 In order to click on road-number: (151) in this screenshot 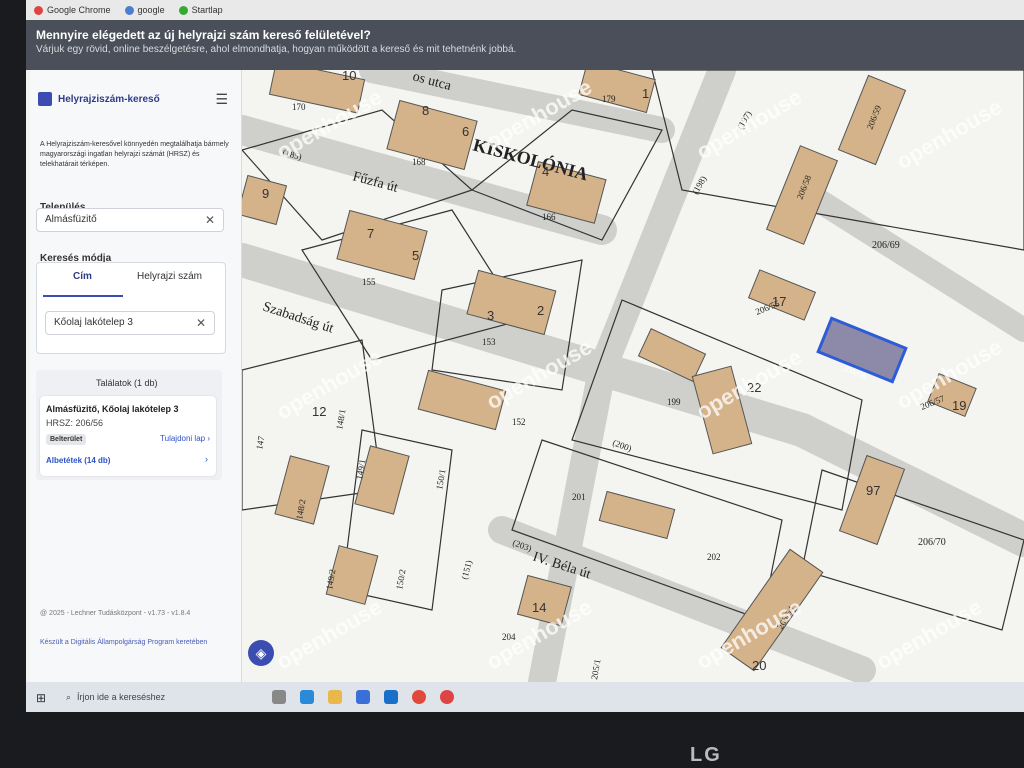, I will do `click(466, 569)`.